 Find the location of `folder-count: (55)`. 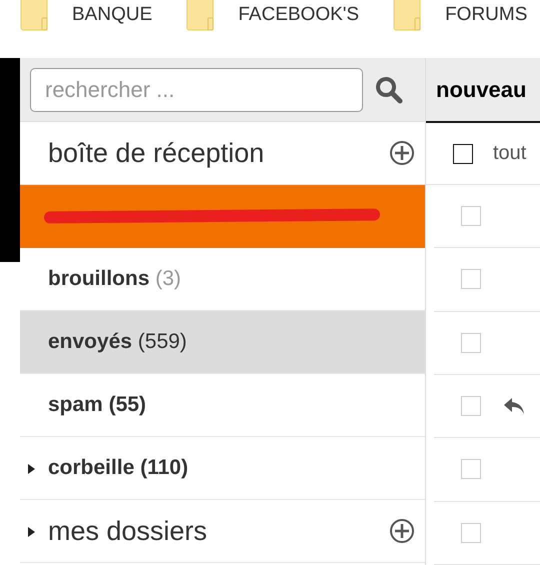

folder-count: (55) is located at coordinates (127, 404).